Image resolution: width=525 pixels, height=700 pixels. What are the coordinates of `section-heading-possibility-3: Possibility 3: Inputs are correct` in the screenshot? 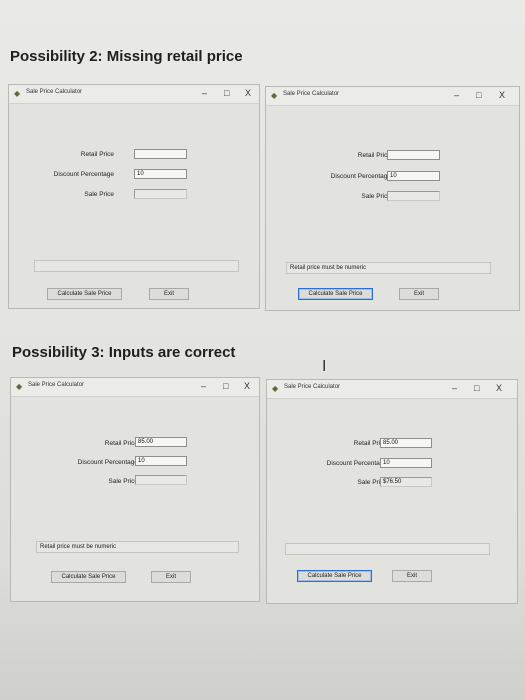 It's located at (124, 352).